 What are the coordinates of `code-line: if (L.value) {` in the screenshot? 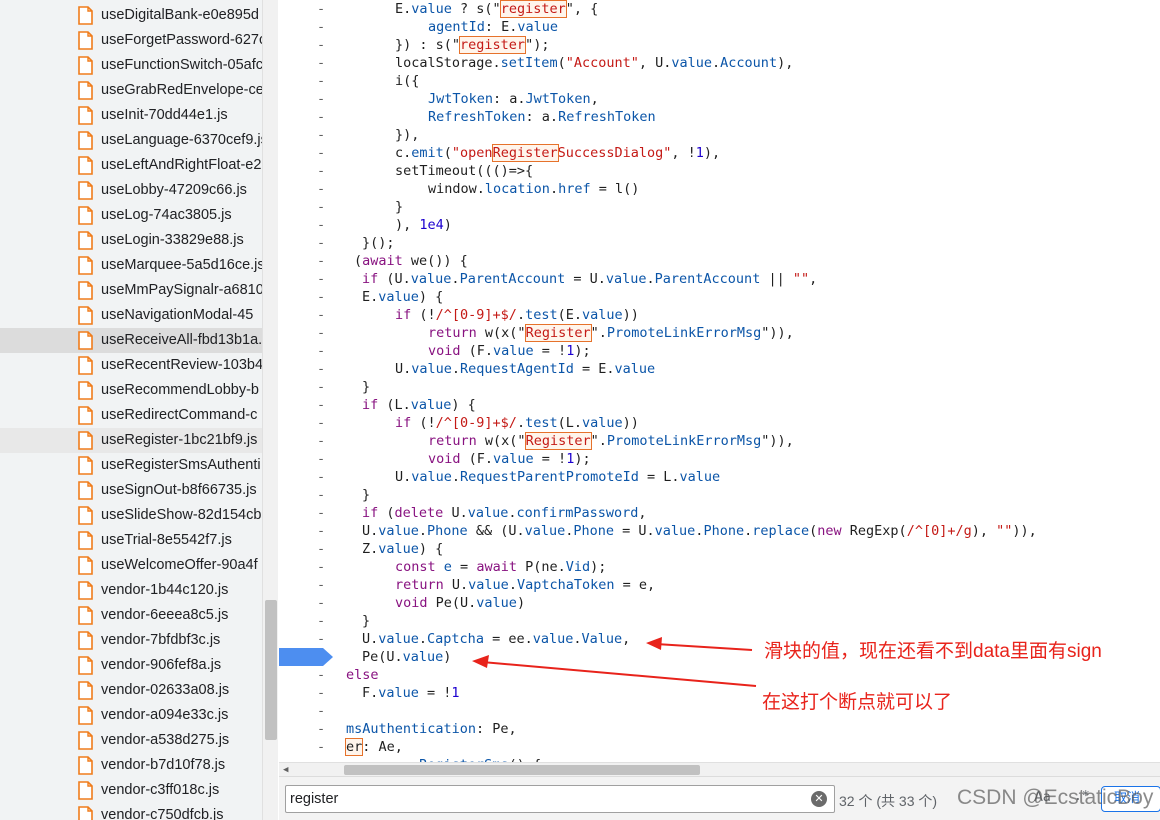 It's located at (719, 405).